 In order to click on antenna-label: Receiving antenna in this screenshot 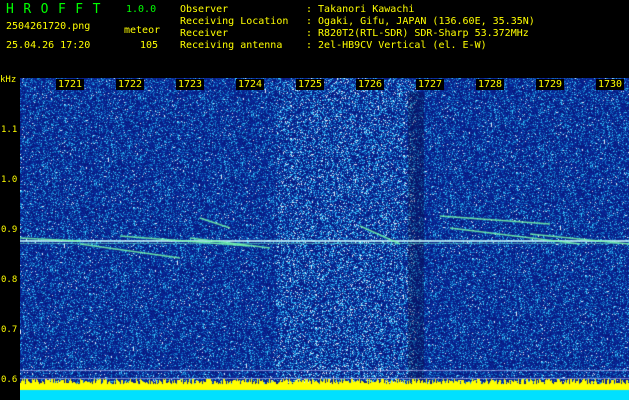, I will do `click(231, 45)`.